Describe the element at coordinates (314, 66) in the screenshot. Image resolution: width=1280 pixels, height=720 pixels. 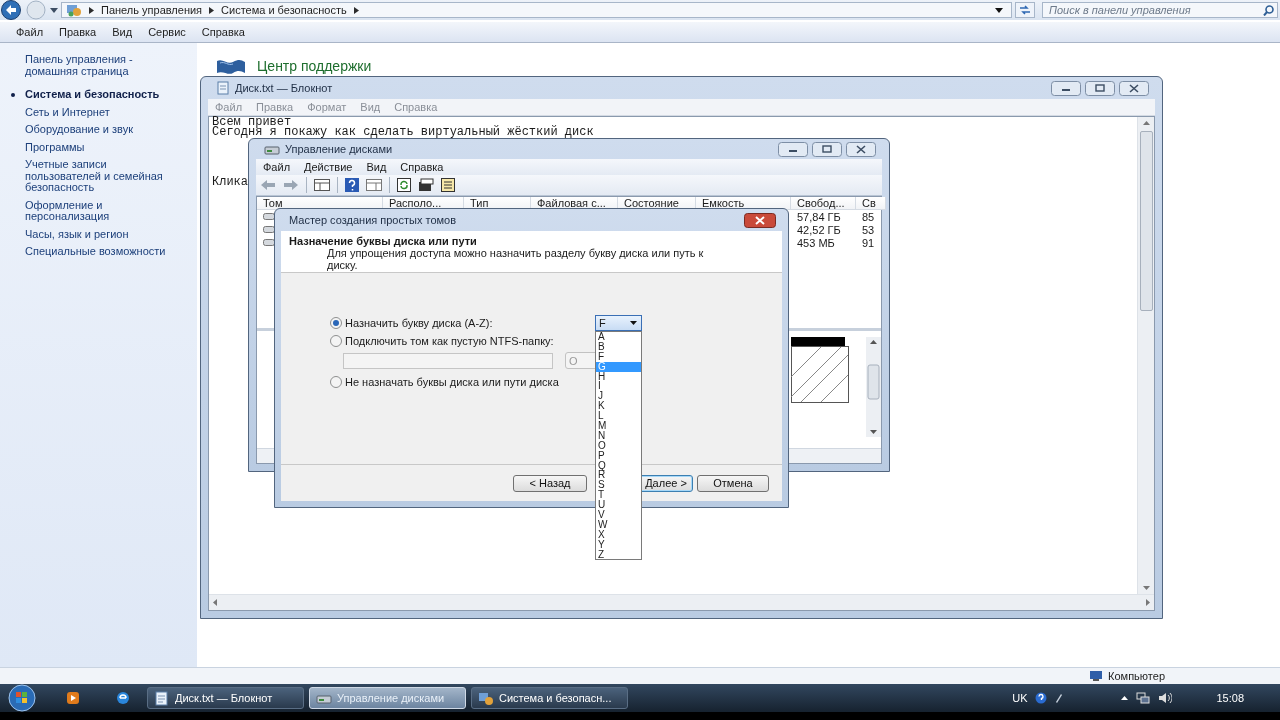
I see `section-heading: Центр поддержки` at that location.